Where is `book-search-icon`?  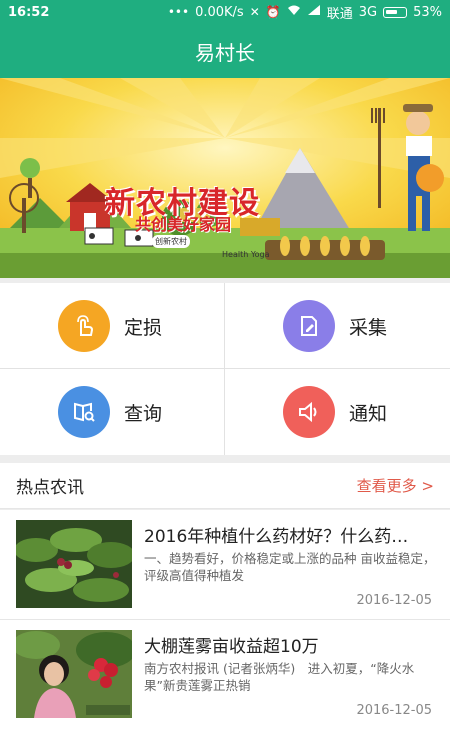 book-search-icon is located at coordinates (84, 412).